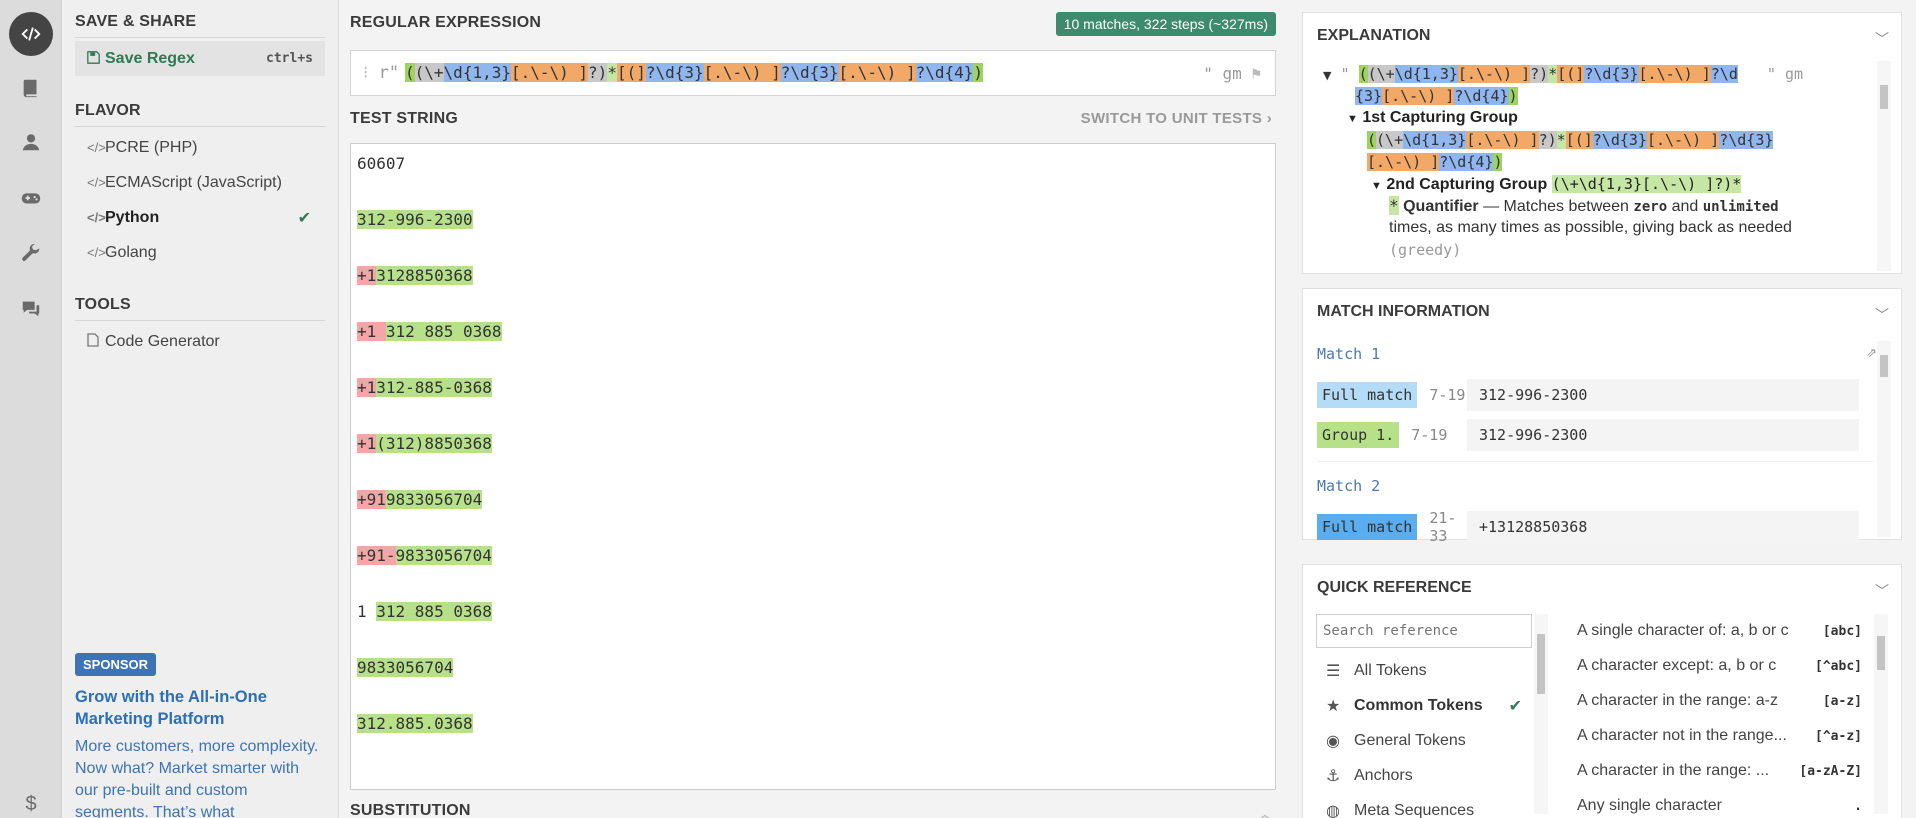 This screenshot has height=818, width=1916. Describe the element at coordinates (1719, 701) in the screenshot. I see `reference-item: A character in the range: a-z [a-z]` at that location.